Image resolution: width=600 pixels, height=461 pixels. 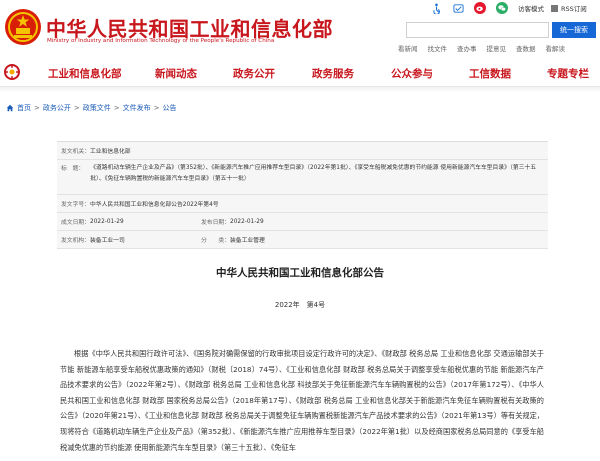 What do you see at coordinates (24, 108) in the screenshot?
I see `breadcrumb-home: 首页` at bounding box center [24, 108].